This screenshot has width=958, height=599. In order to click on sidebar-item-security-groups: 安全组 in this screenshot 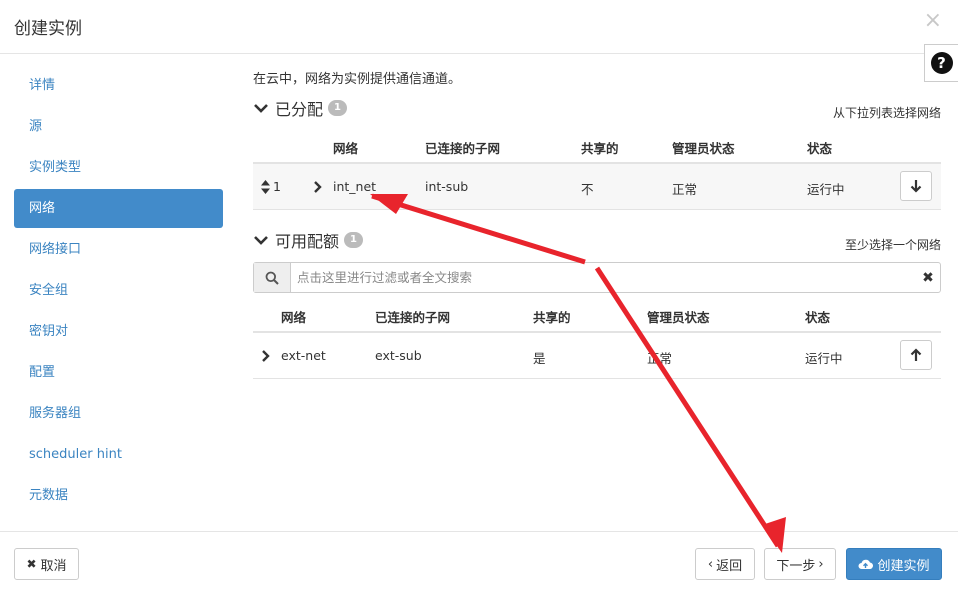, I will do `click(118, 290)`.